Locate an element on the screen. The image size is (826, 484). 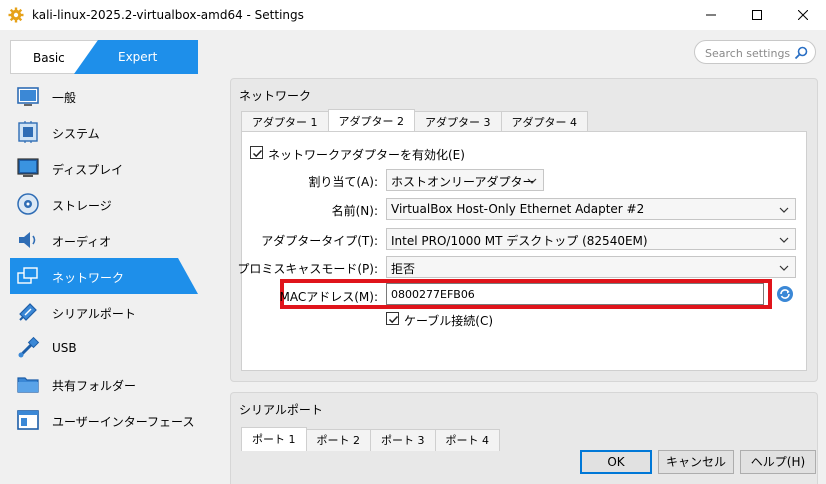
sidebar-item-display: ディスプレイ is located at coordinates (115, 168).